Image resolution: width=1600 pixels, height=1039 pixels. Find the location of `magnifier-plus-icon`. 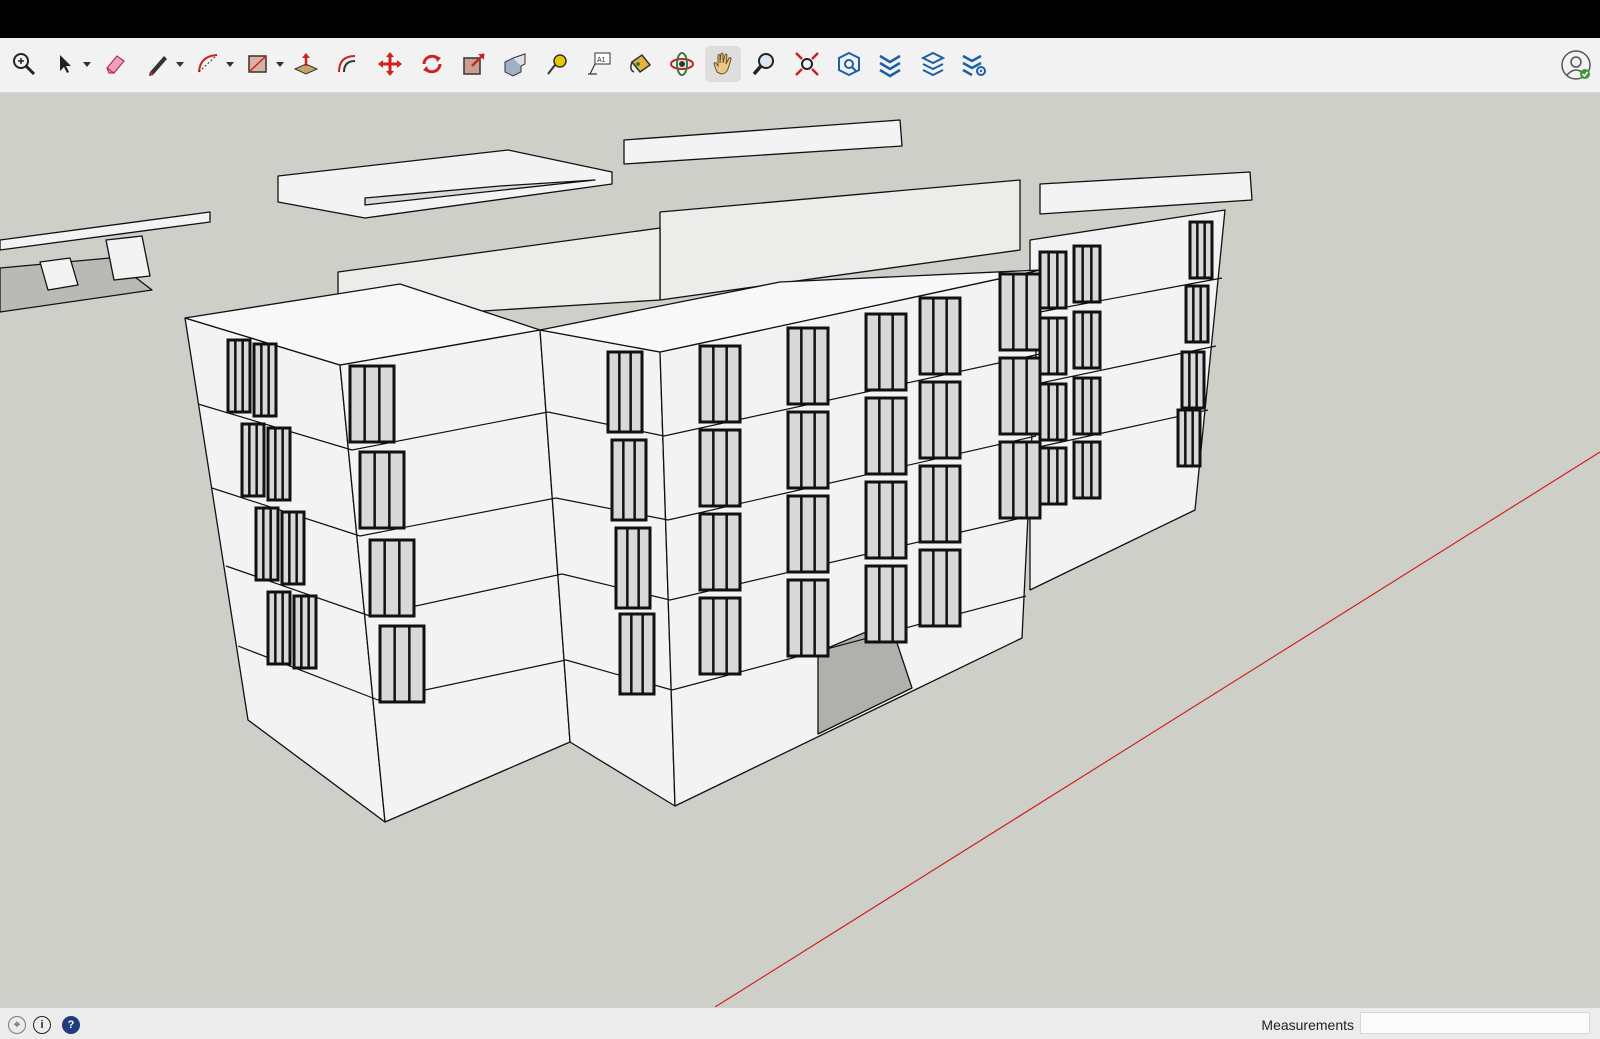

magnifier-plus-icon is located at coordinates (24, 64).